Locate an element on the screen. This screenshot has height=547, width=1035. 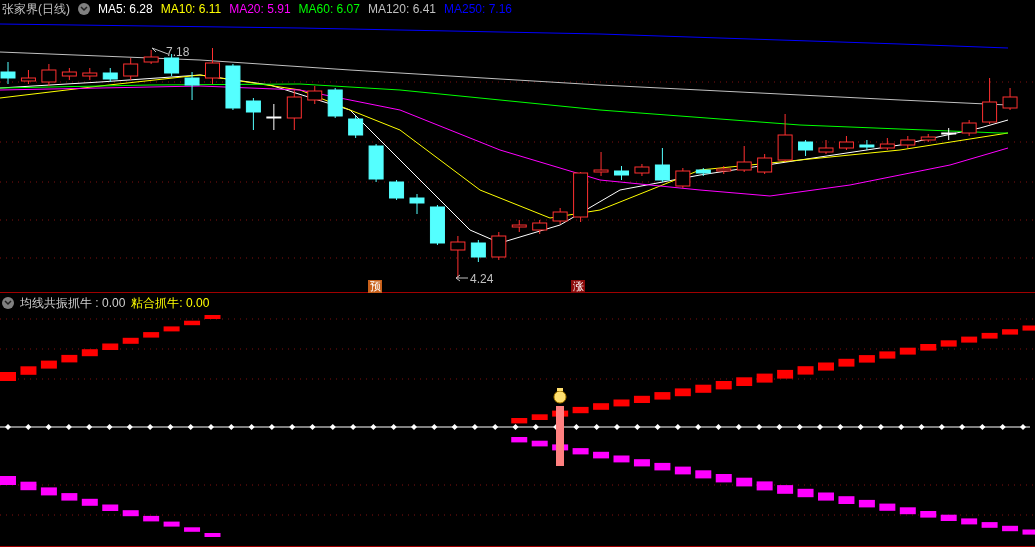
signal-badge: 涨 is located at coordinates (578, 286).